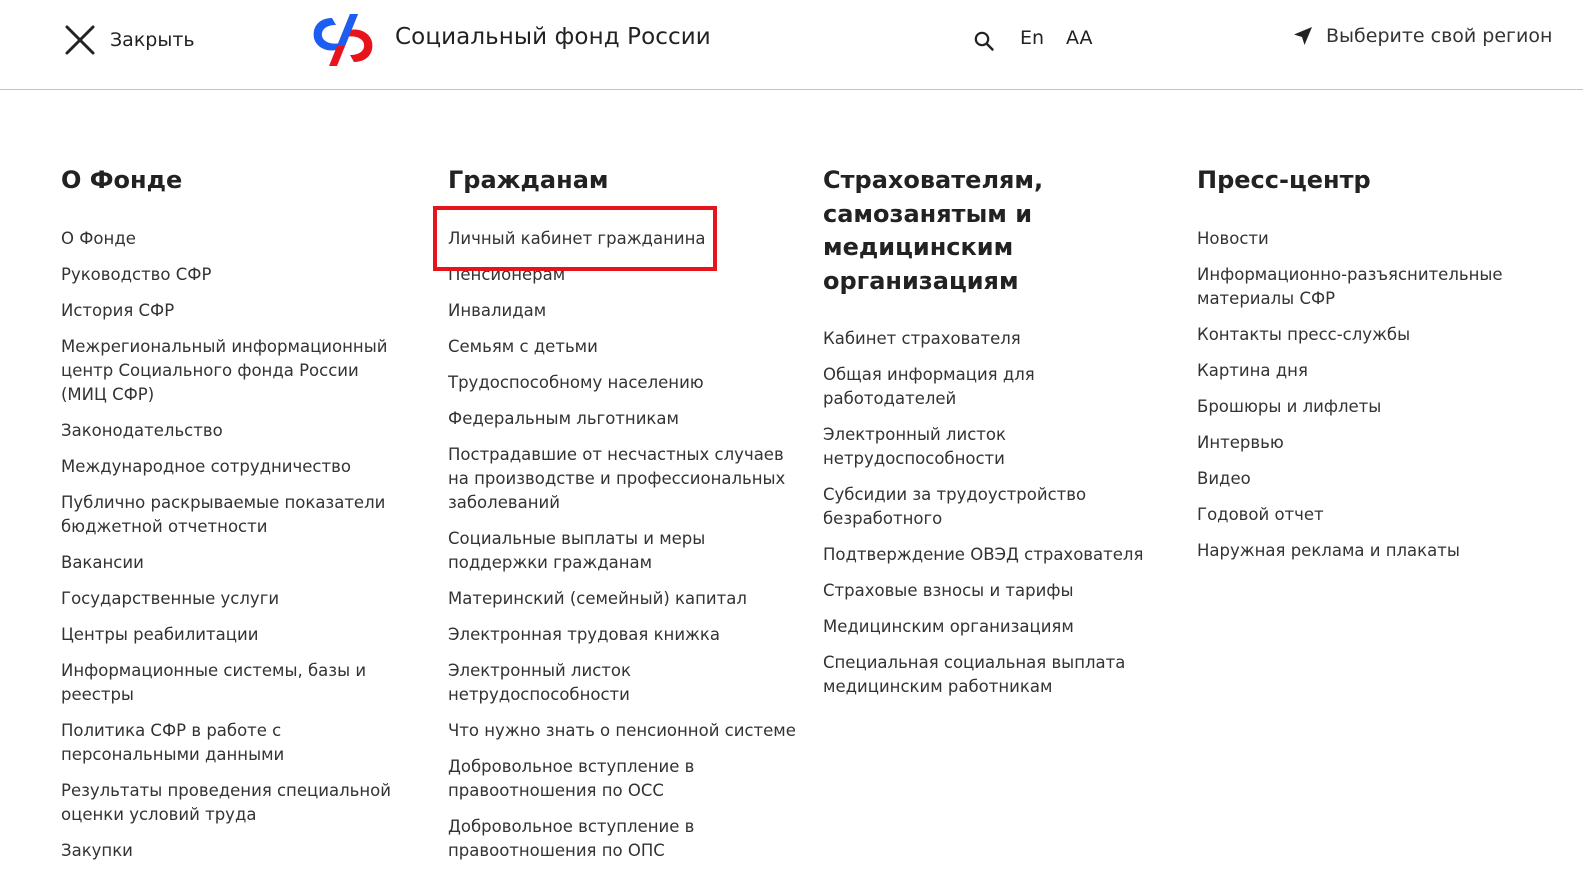 This screenshot has height=886, width=1583. Describe the element at coordinates (528, 180) in the screenshot. I see `column-title-citizens: Гражданам` at that location.